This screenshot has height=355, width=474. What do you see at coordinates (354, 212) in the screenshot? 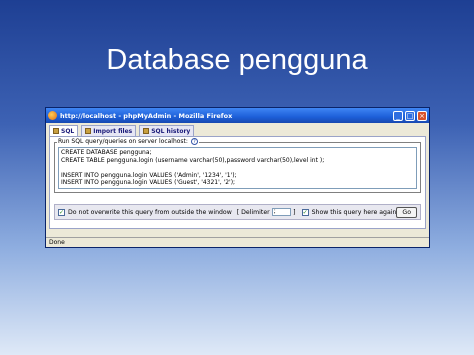
I see `show-query-label: Show this query here again` at bounding box center [354, 212].